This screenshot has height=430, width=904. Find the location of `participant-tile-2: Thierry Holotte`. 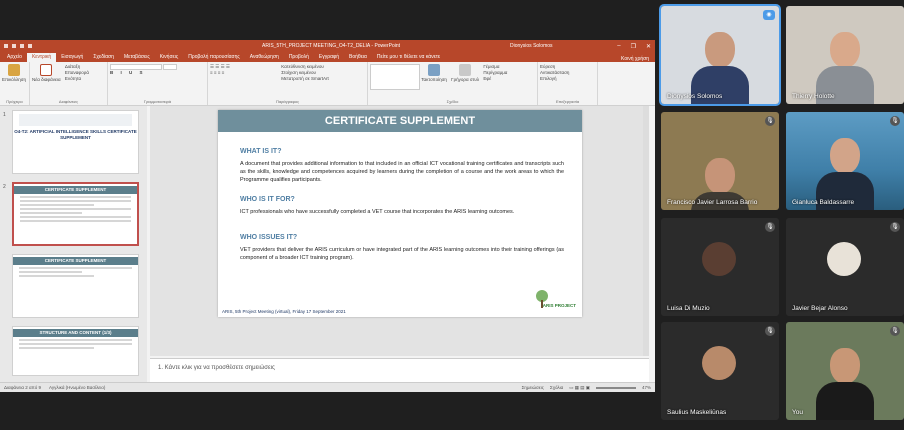

participant-tile-2: Thierry Holotte is located at coordinates (845, 55).